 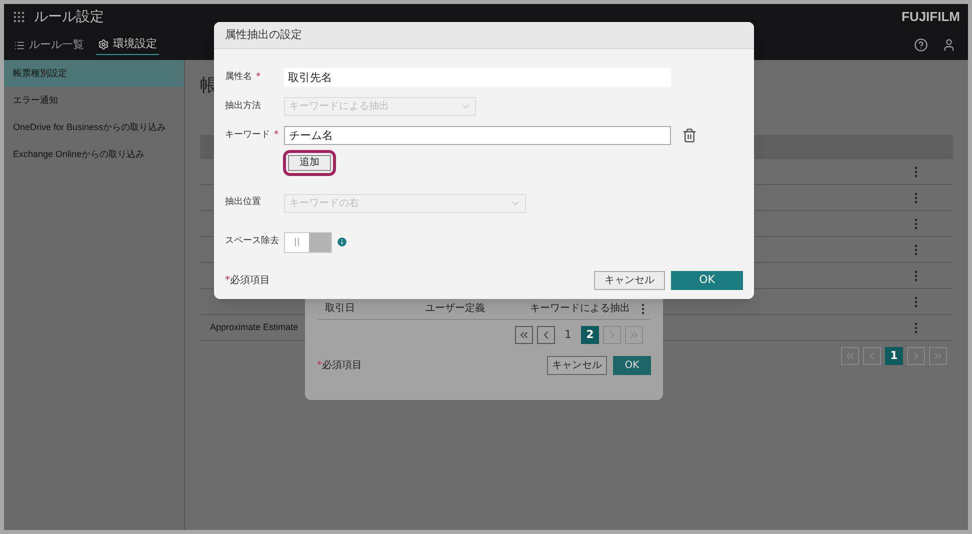 What do you see at coordinates (689, 135) in the screenshot?
I see `trash-icon` at bounding box center [689, 135].